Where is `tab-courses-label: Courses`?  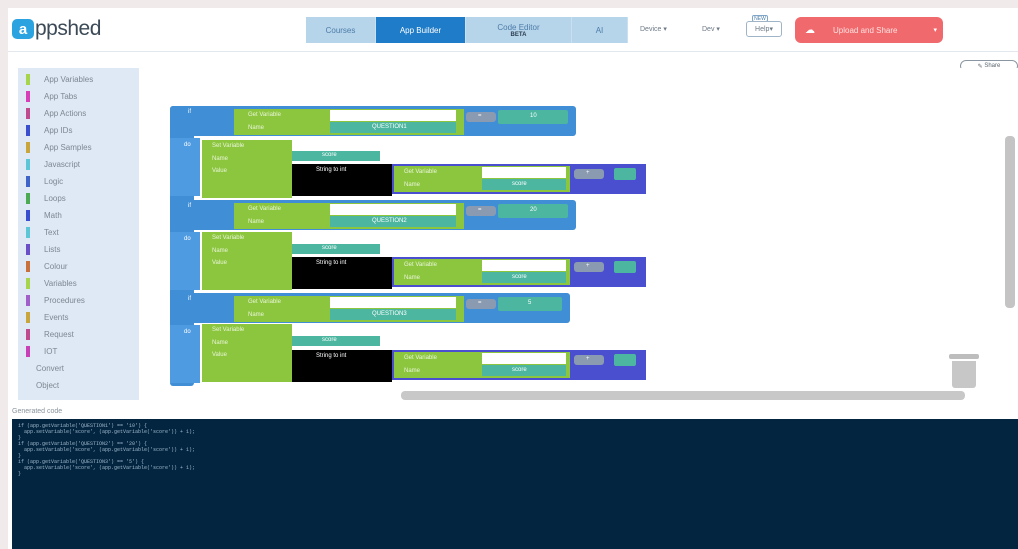 tab-courses-label: Courses is located at coordinates (340, 30).